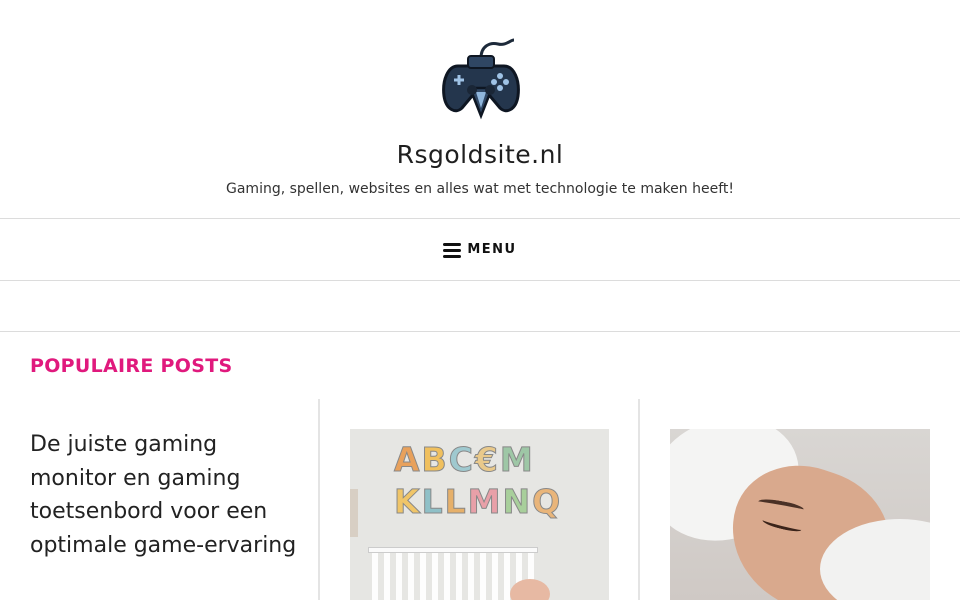 This screenshot has width=960, height=600. I want to click on letter-decoration: B, so click(434, 460).